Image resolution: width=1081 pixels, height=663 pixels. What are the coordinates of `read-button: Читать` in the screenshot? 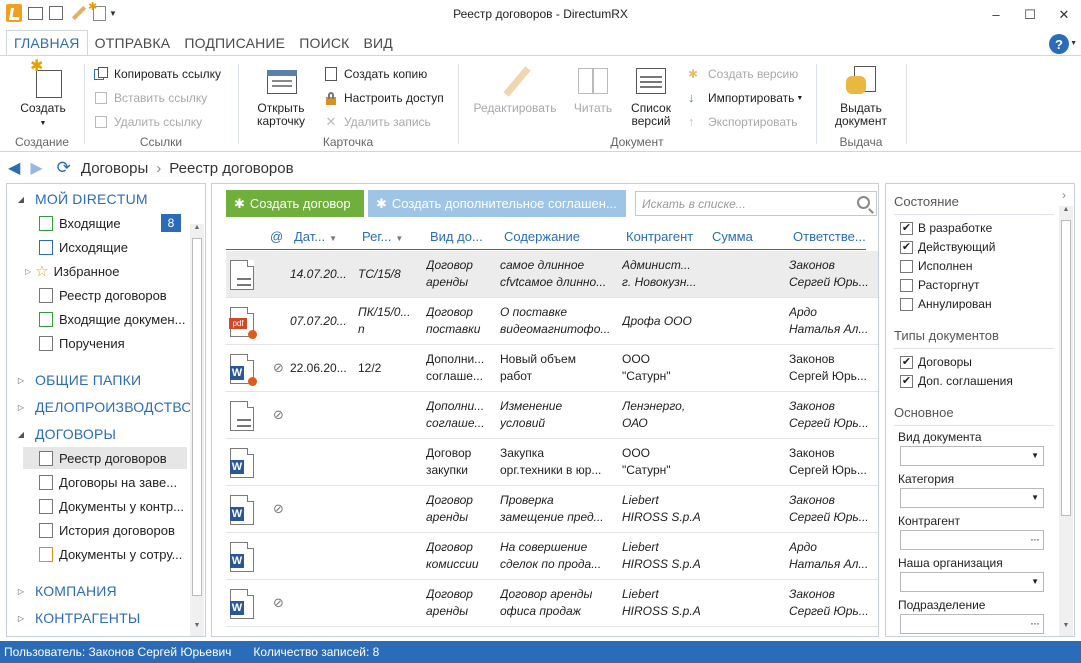 It's located at (593, 89).